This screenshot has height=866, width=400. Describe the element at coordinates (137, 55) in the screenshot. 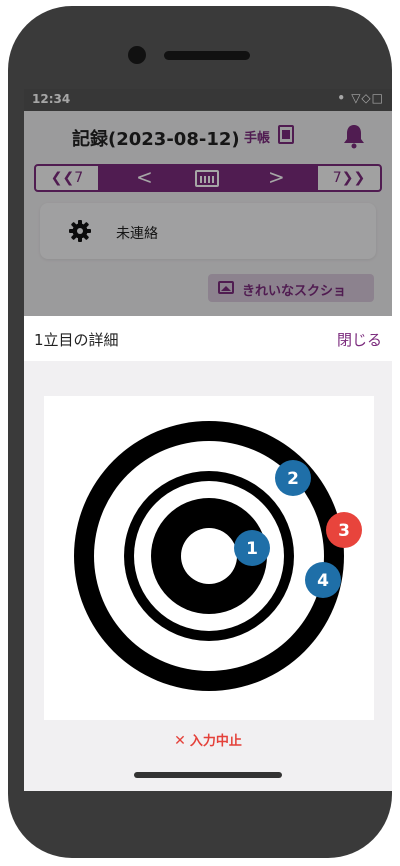

I see `camera` at that location.